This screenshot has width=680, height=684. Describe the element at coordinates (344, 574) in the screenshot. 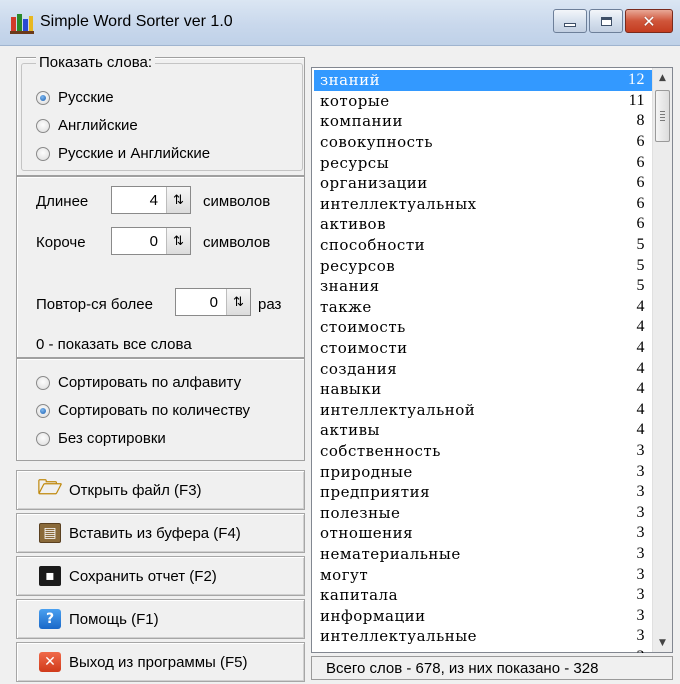

I see `list-item-word: могут` at that location.